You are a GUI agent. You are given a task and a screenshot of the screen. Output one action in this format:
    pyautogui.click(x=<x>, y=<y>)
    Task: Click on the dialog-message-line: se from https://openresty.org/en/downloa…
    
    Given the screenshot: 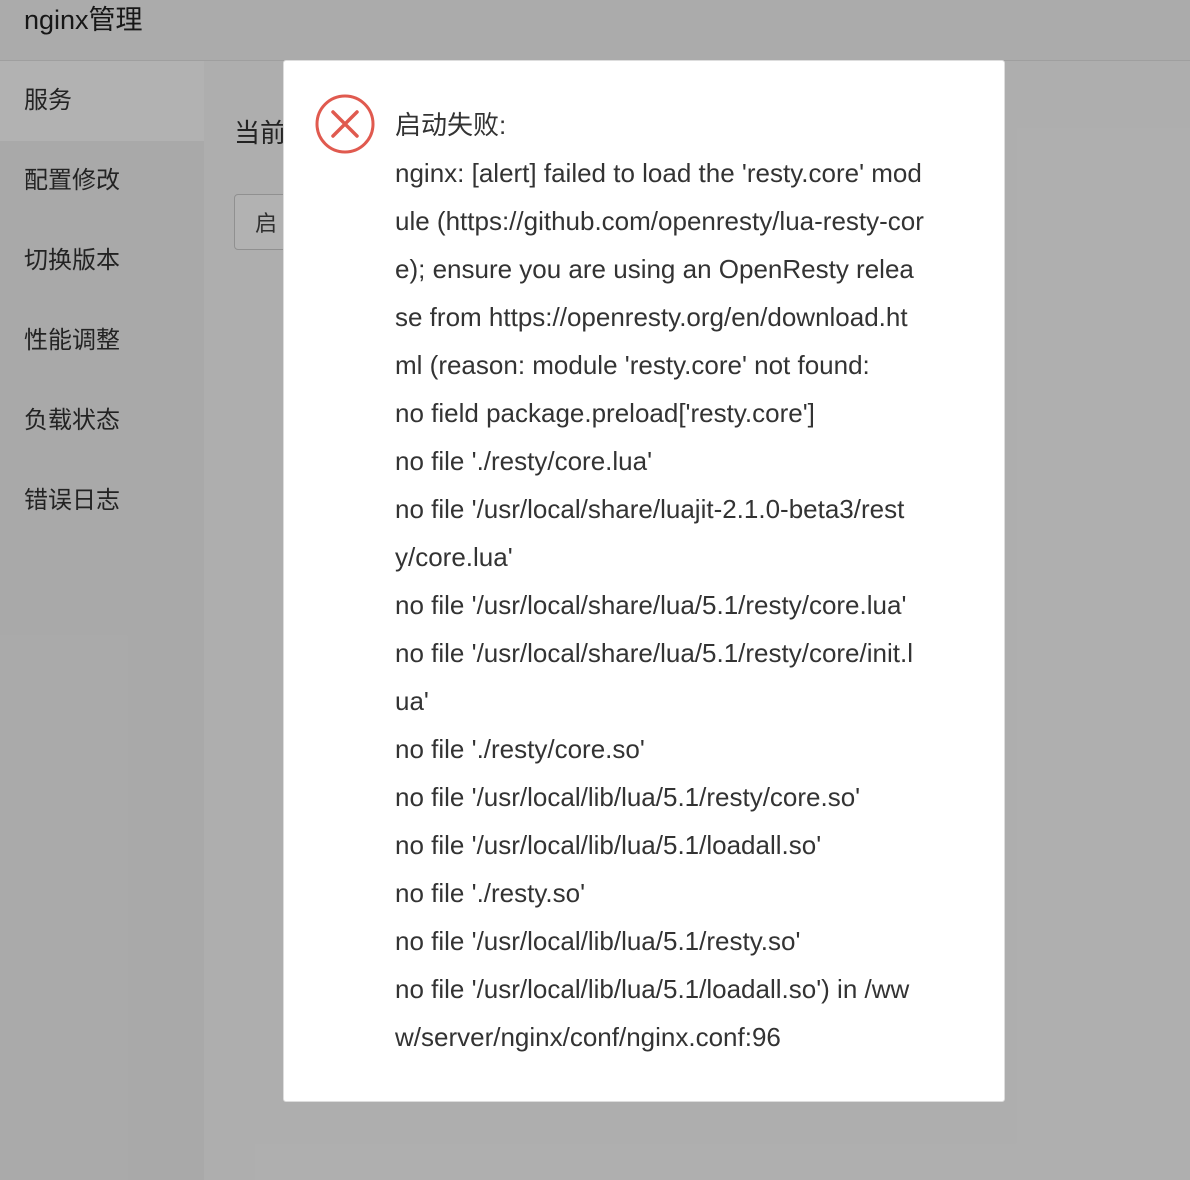 What is the action you would take?
    pyautogui.click(x=651, y=317)
    